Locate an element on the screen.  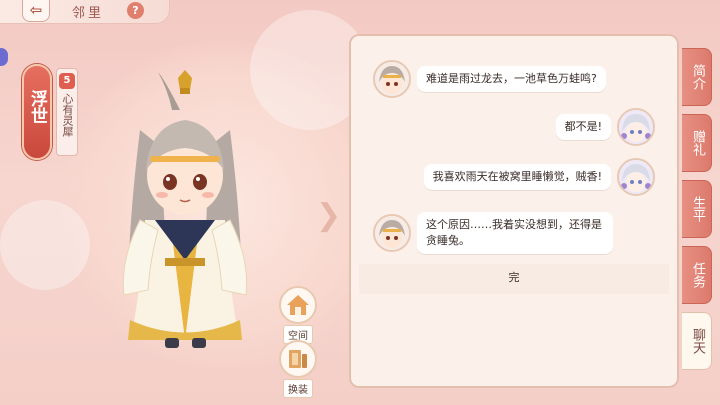
chat-bubble-text: 我喜欢雨天在被窝里睡懒觉，贼香! is located at coordinates (517, 177).